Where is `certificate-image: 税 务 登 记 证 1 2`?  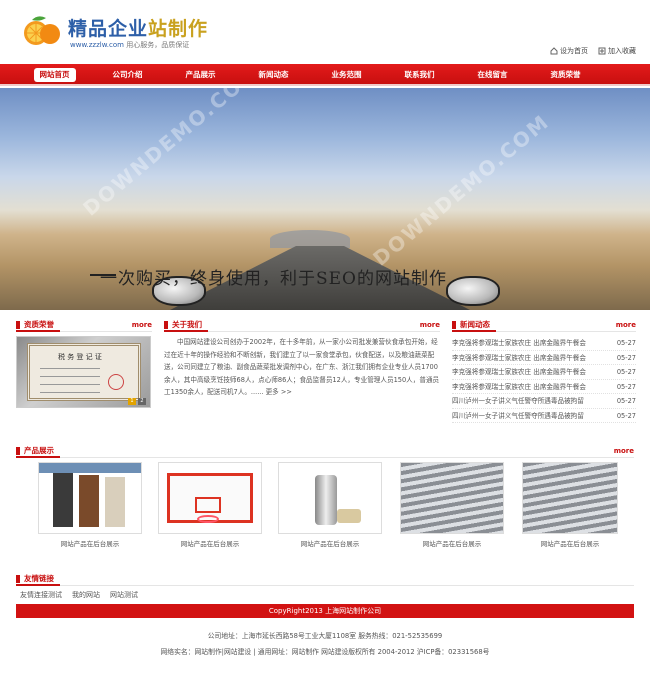 certificate-image: 税 务 登 记 证 1 2 is located at coordinates (83, 372).